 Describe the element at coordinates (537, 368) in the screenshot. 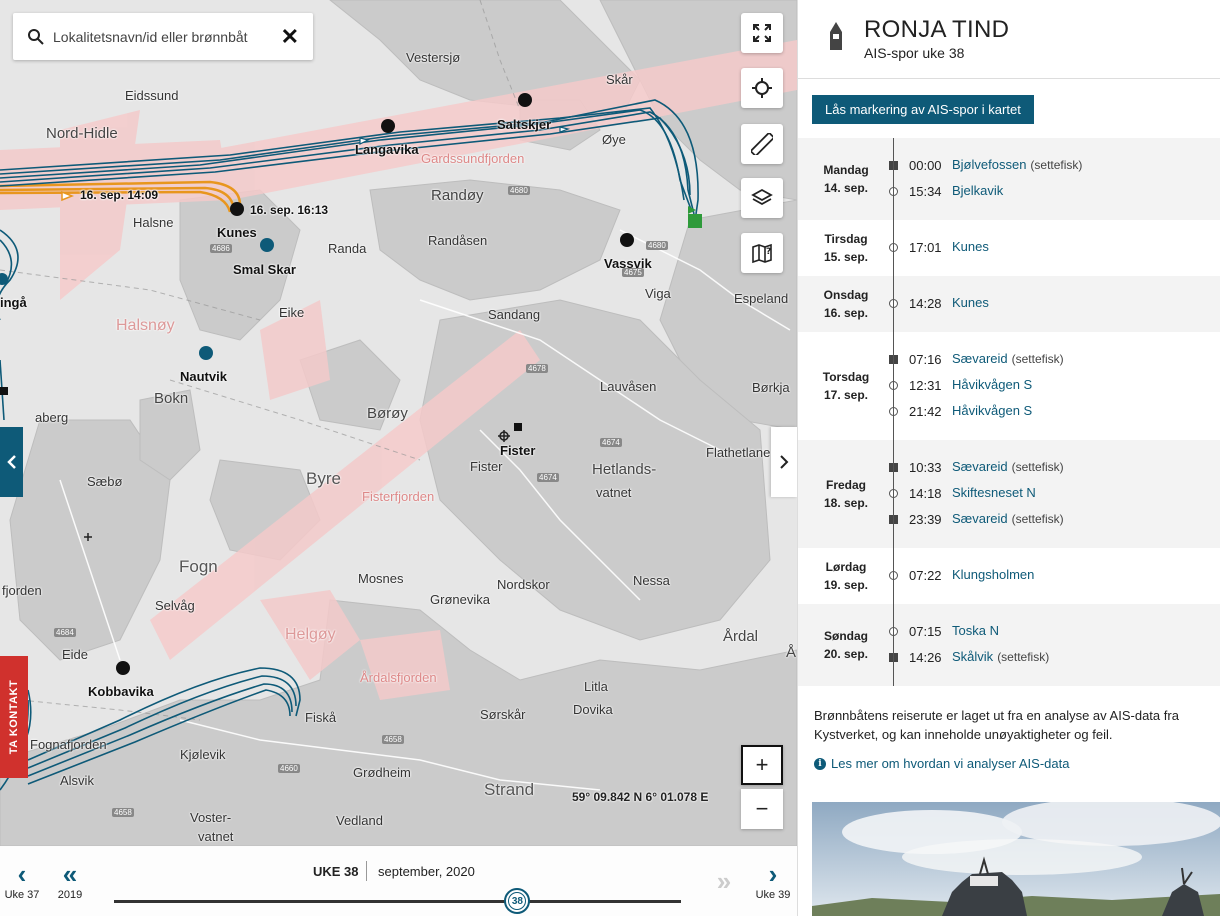

I see `road-number: 4678` at that location.